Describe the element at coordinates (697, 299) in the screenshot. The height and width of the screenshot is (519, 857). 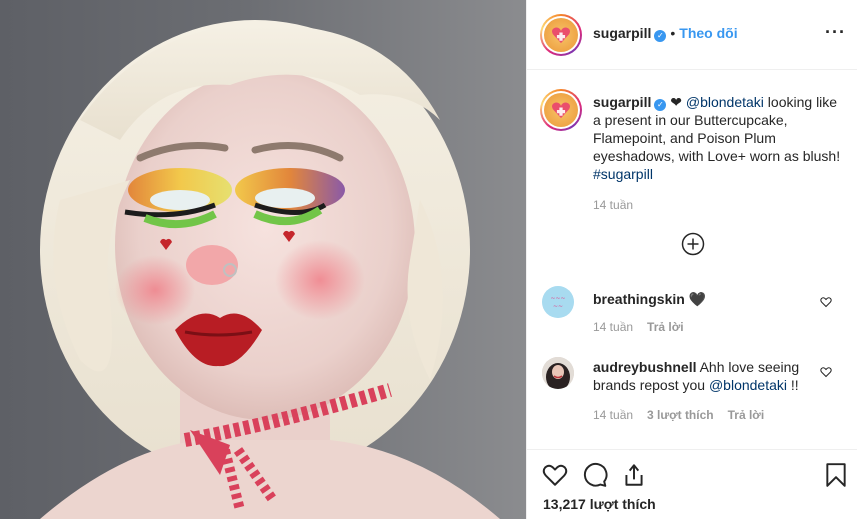
I see `comment-1-text: 🖤` at that location.